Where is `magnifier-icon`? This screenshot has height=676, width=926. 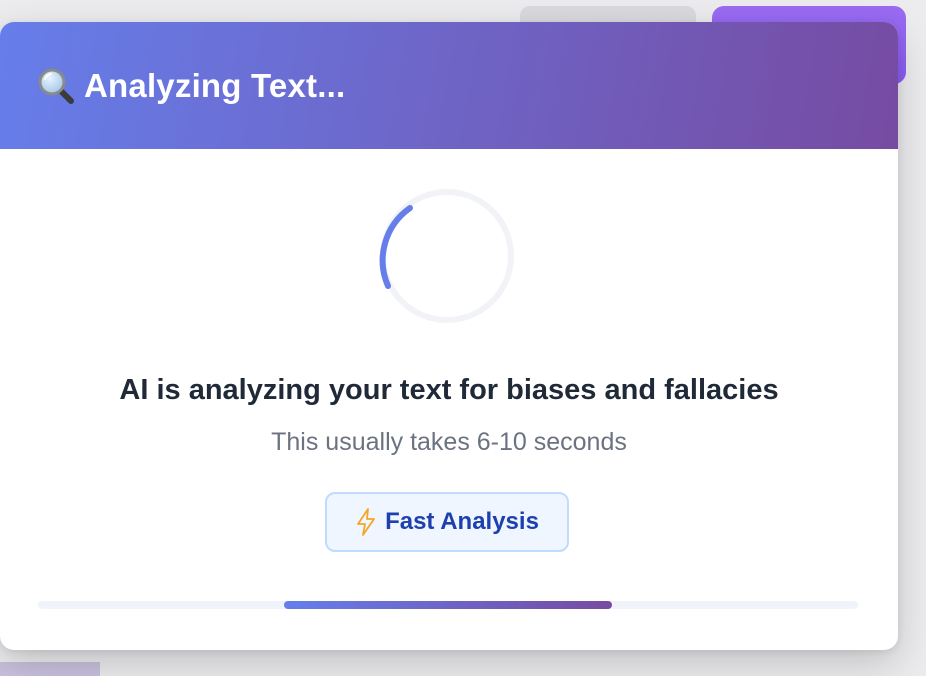
magnifier-icon is located at coordinates (56, 86).